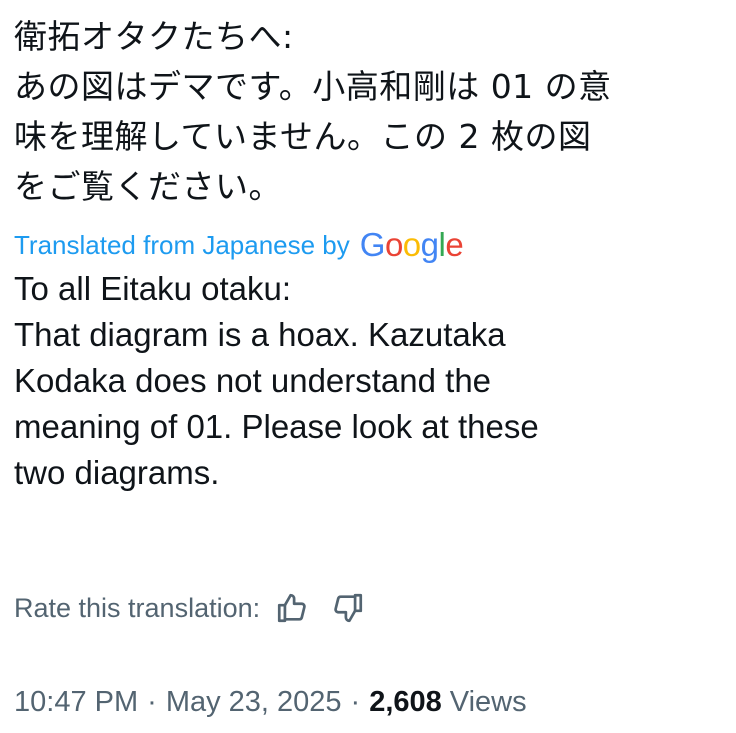  What do you see at coordinates (303, 136) in the screenshot?
I see `original-text-line: 味を理解していません。この 2 枚の図` at bounding box center [303, 136].